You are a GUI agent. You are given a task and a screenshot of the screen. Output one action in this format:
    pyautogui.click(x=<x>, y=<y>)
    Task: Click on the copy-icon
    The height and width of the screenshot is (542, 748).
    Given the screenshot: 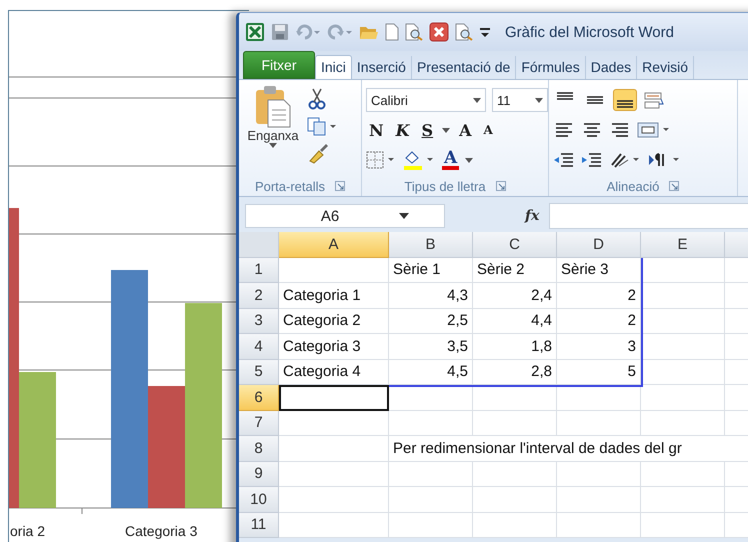 What is the action you would take?
    pyautogui.click(x=322, y=126)
    